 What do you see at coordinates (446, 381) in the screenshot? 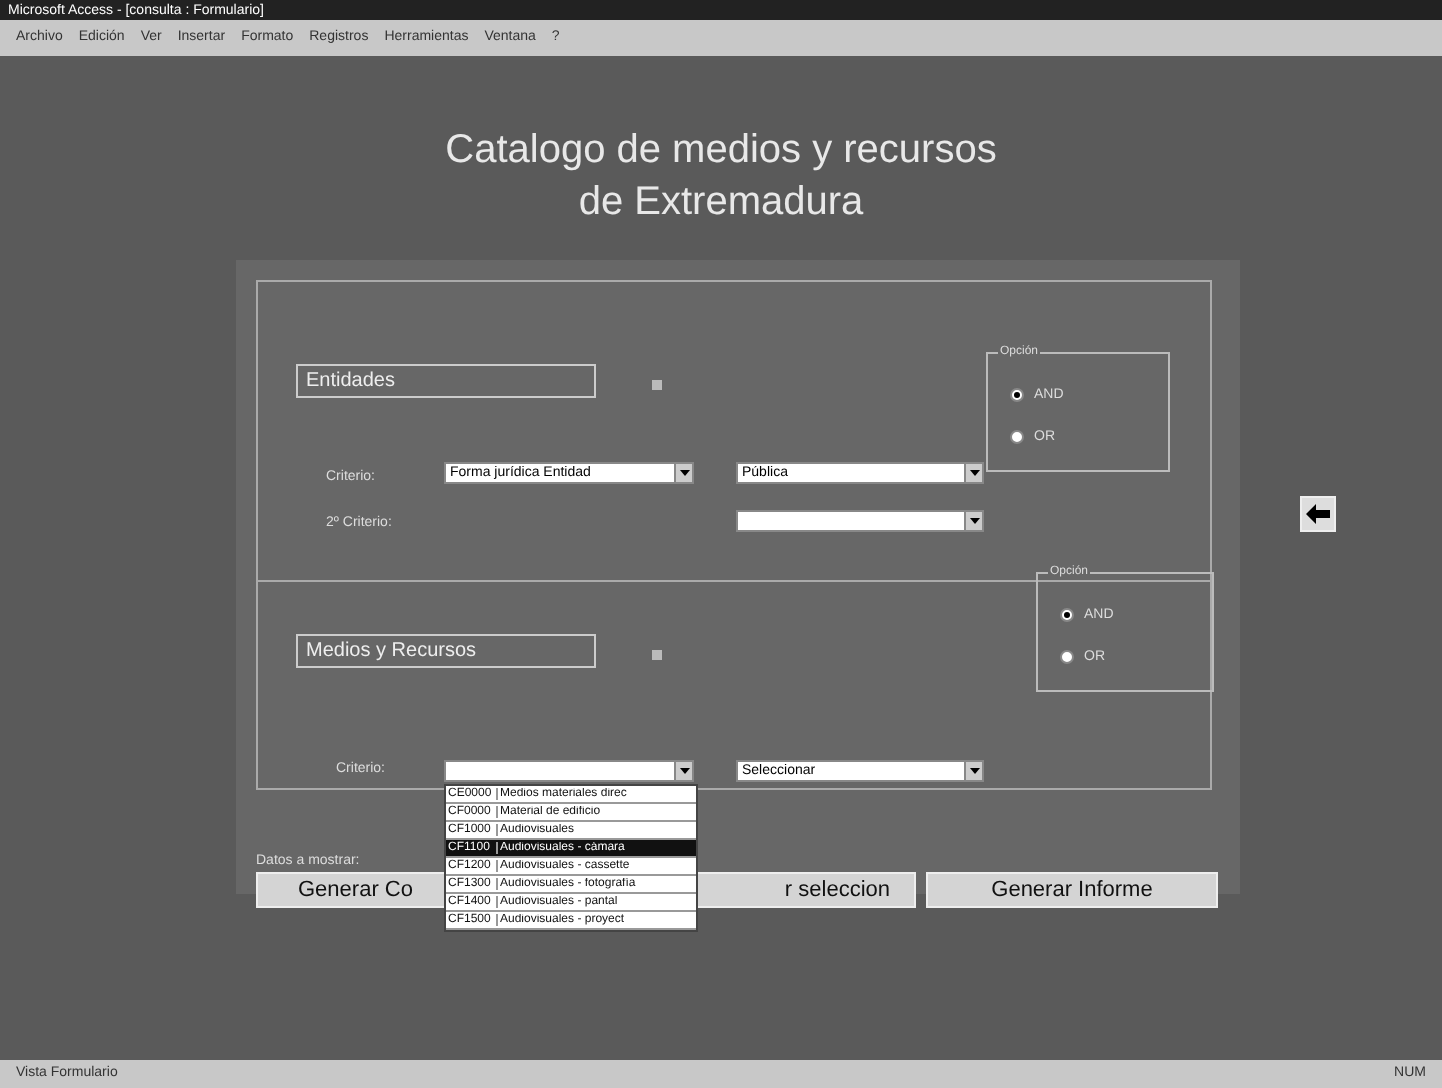
I see `section-label: Entidades` at bounding box center [446, 381].